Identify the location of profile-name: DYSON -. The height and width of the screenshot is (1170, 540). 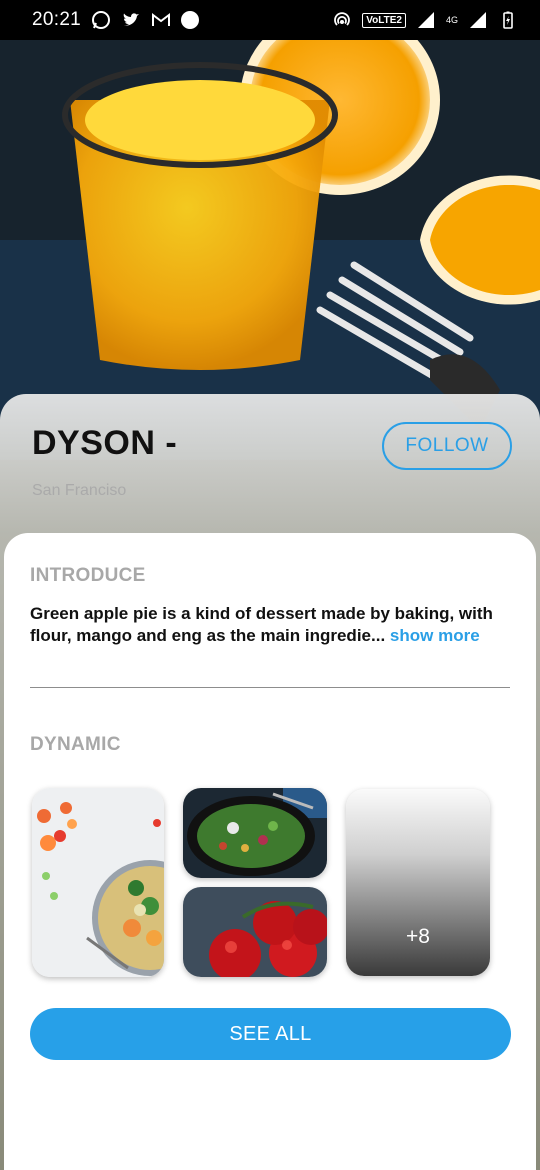
(105, 443).